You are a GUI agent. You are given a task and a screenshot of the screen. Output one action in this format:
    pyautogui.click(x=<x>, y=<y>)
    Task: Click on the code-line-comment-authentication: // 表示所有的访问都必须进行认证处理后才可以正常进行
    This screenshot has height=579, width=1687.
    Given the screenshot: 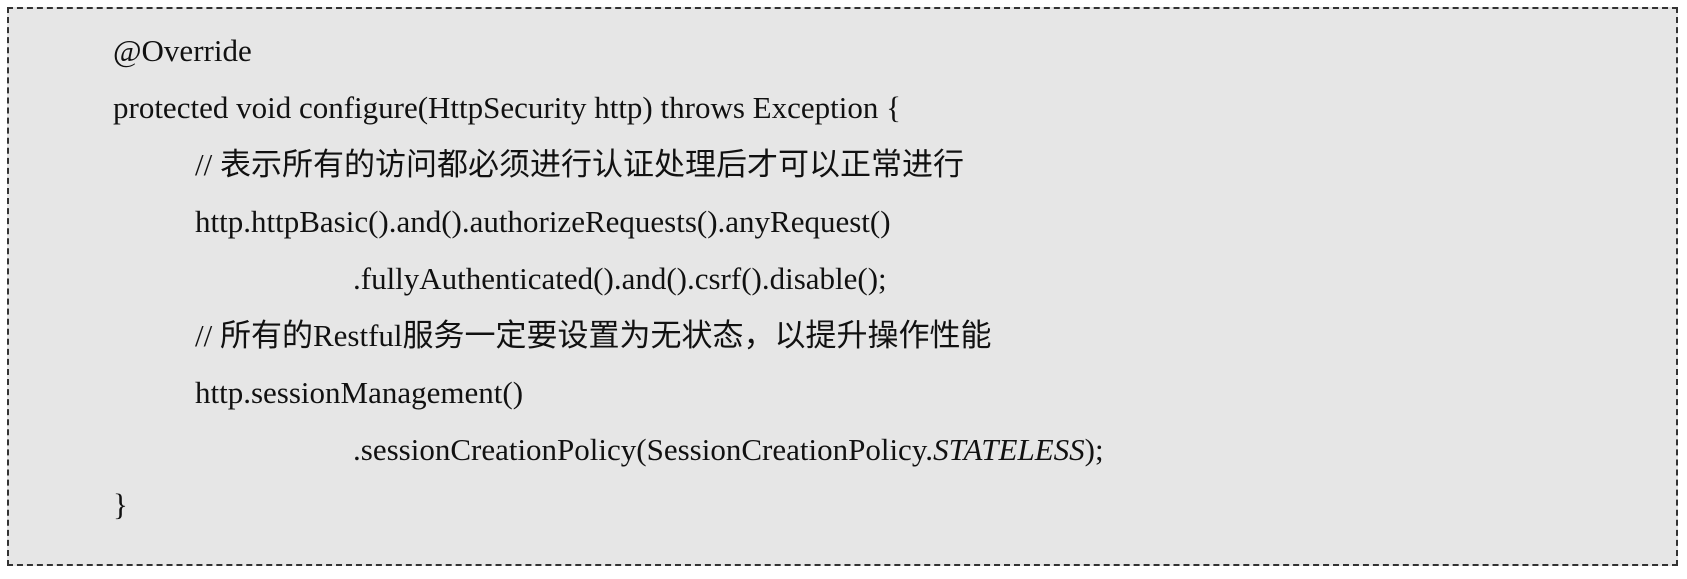 What is the action you would take?
    pyautogui.click(x=579, y=164)
    